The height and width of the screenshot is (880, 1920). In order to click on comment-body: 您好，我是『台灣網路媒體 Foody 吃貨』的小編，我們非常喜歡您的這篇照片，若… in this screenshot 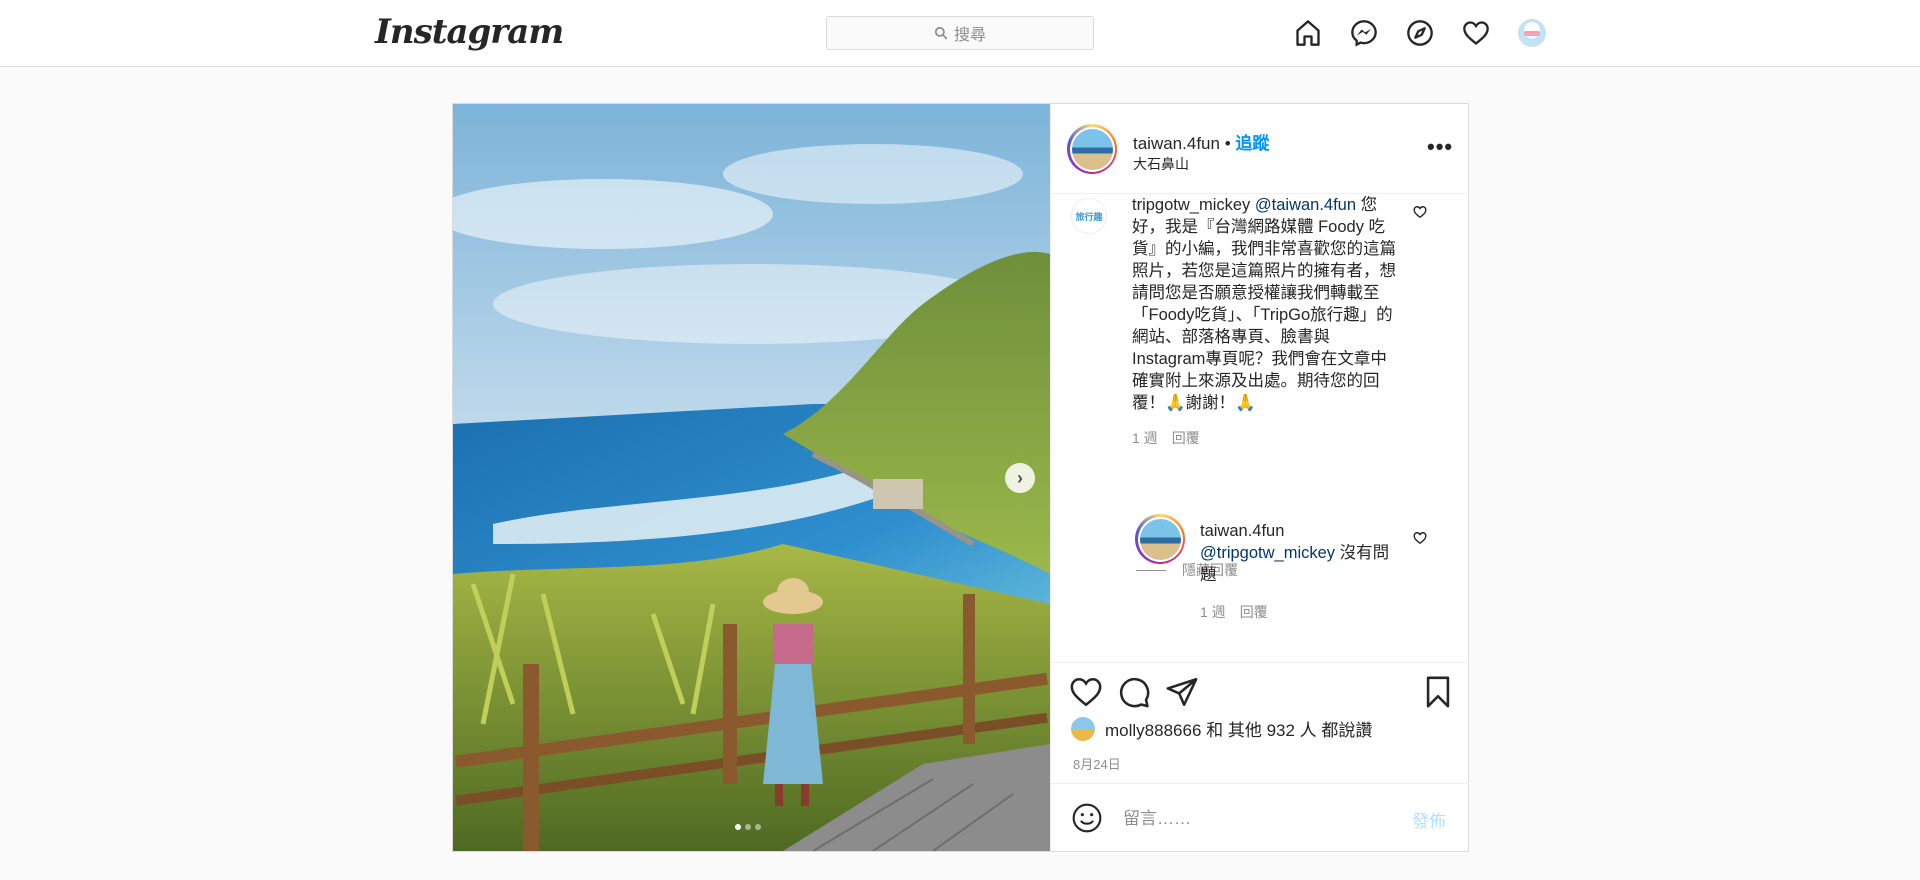, I will do `click(1264, 304)`.